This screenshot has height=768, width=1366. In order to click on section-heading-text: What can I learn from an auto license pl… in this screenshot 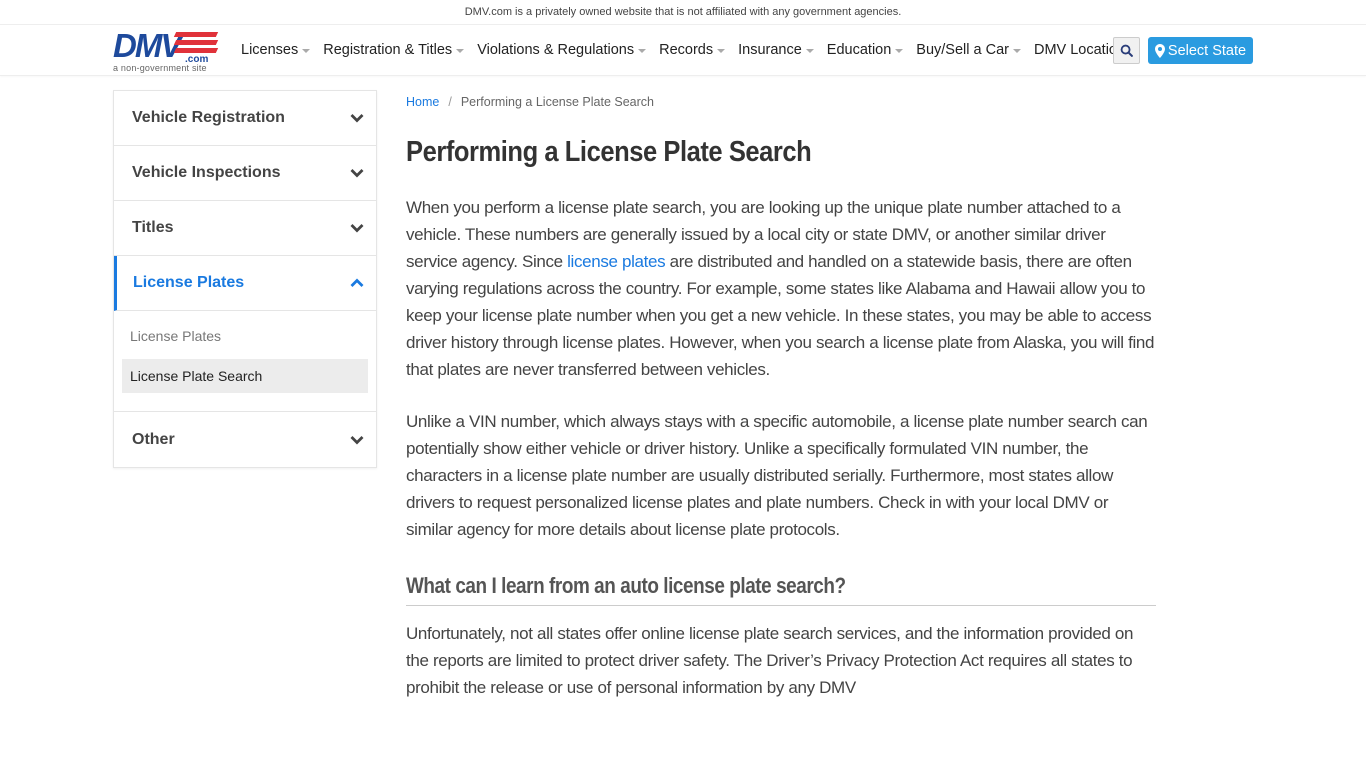, I will do `click(626, 585)`.